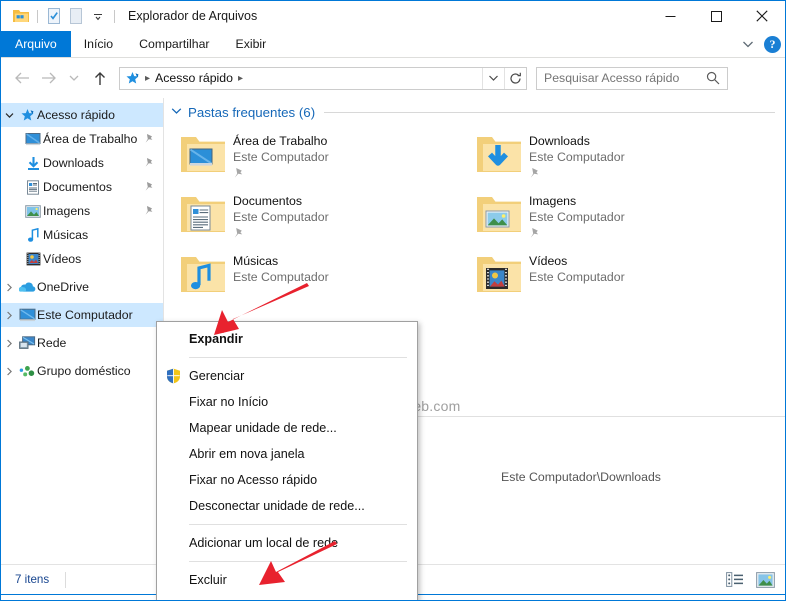 Image resolution: width=786 pixels, height=601 pixels. What do you see at coordinates (287, 402) in the screenshot?
I see `context-menu-item-fixar-no-inicio: Fixar no Início` at bounding box center [287, 402].